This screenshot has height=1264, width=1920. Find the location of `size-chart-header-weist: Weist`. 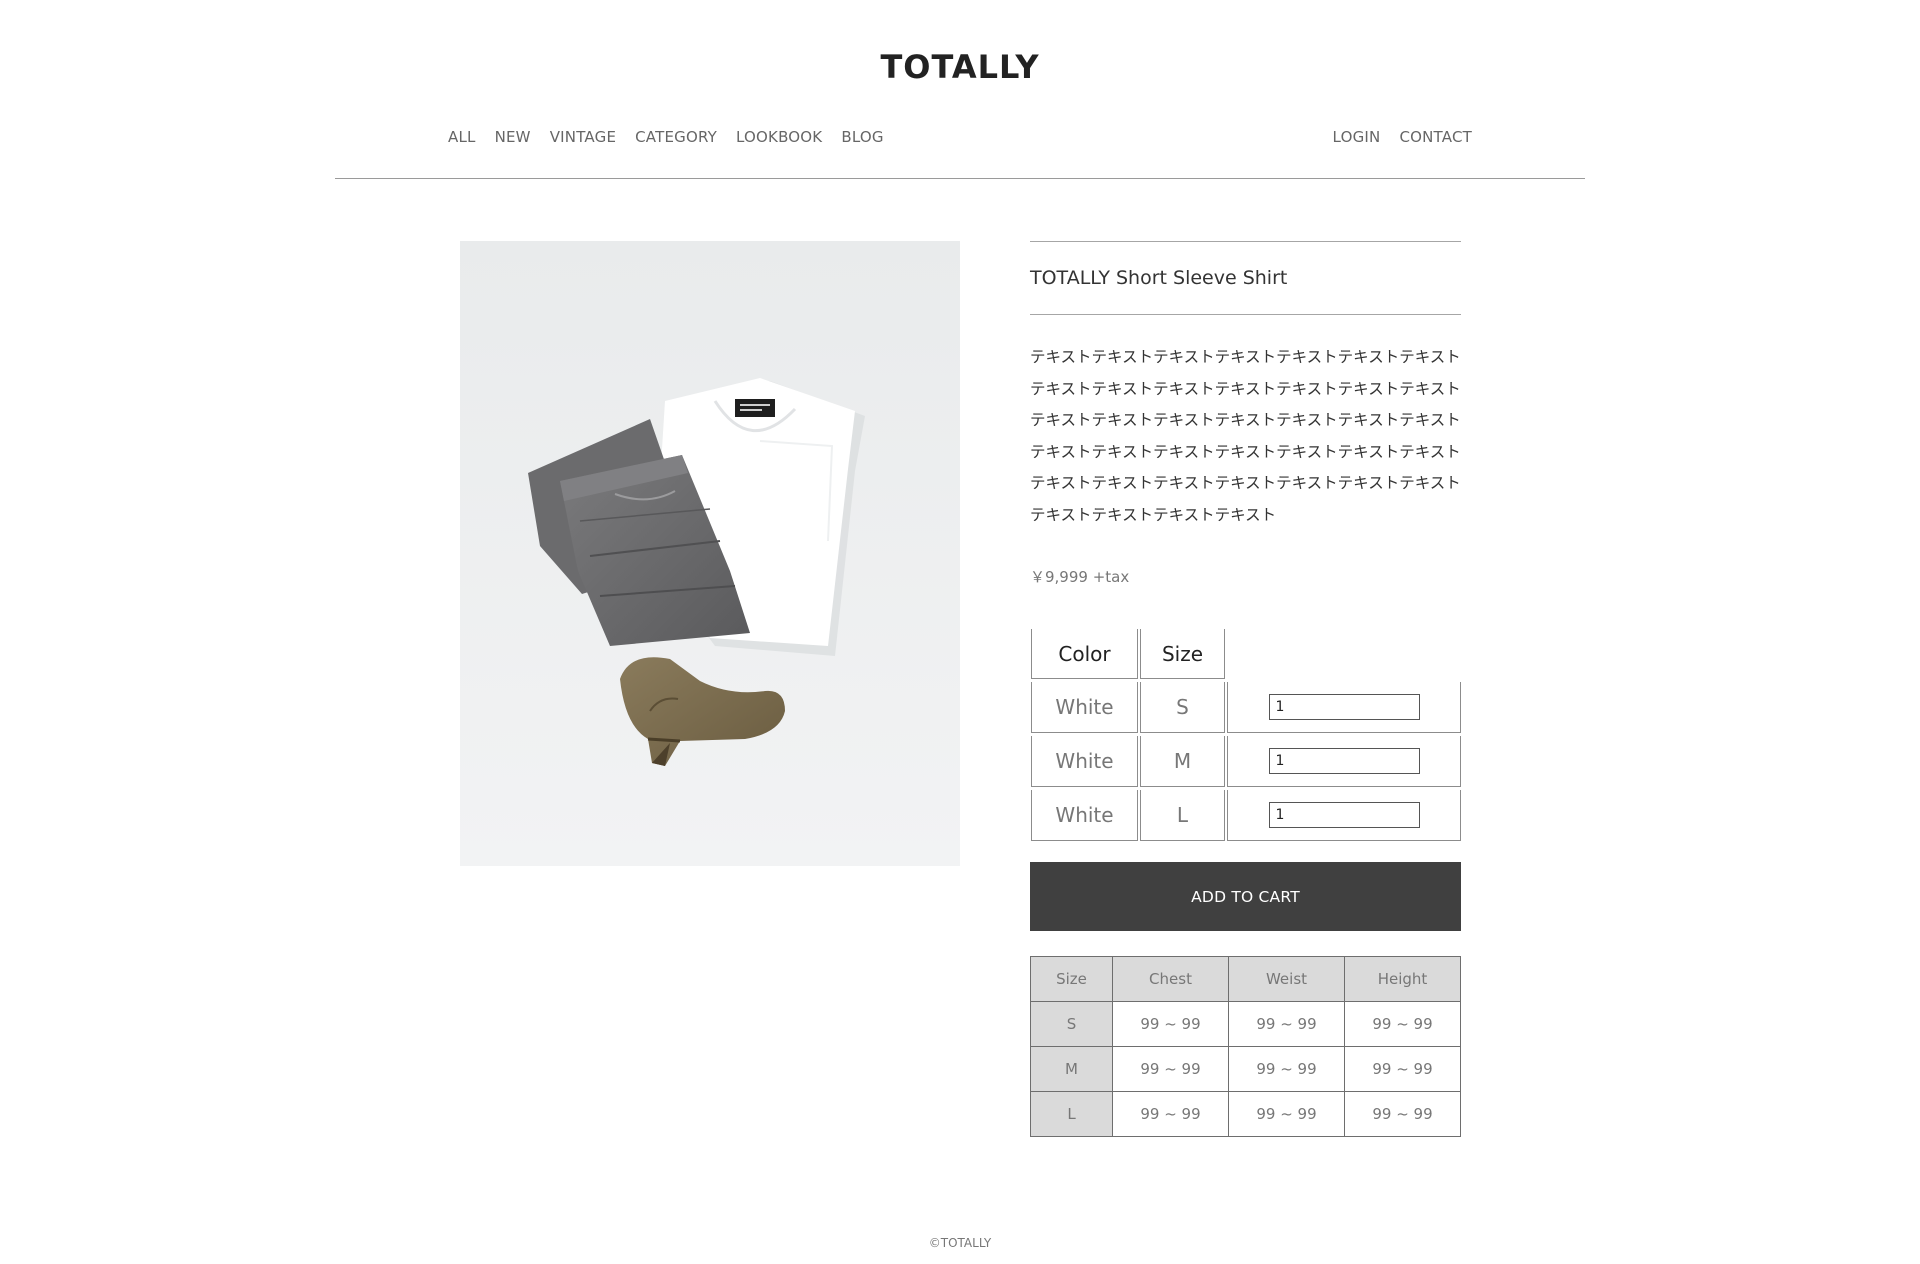

size-chart-header-weist: Weist is located at coordinates (1286, 979).